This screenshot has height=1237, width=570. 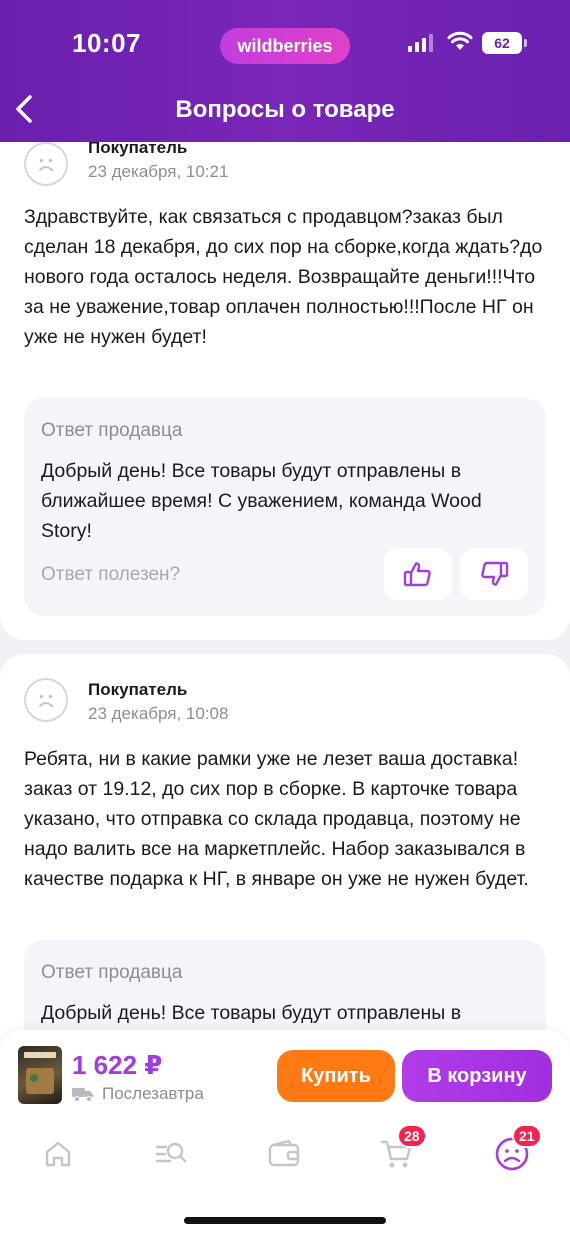 I want to click on nav-home, so click(x=58, y=1154).